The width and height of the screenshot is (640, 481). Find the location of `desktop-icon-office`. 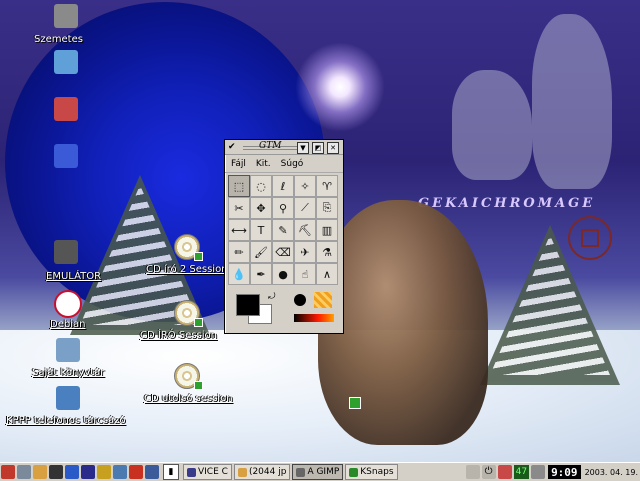

desktop-icon-office is located at coordinates (66, 109).